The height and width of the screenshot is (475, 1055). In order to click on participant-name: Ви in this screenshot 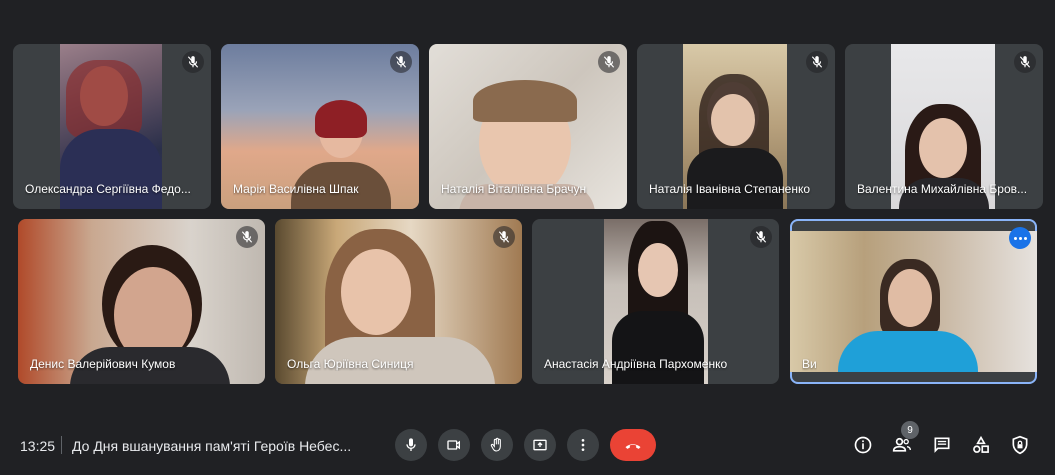, I will do `click(809, 364)`.